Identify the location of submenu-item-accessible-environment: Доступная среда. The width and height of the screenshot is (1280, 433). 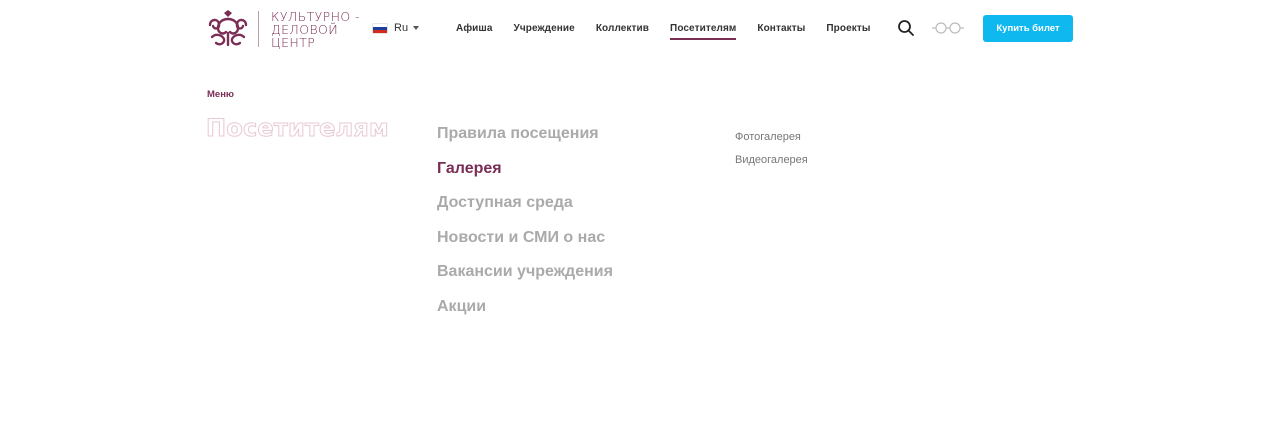
(525, 210).